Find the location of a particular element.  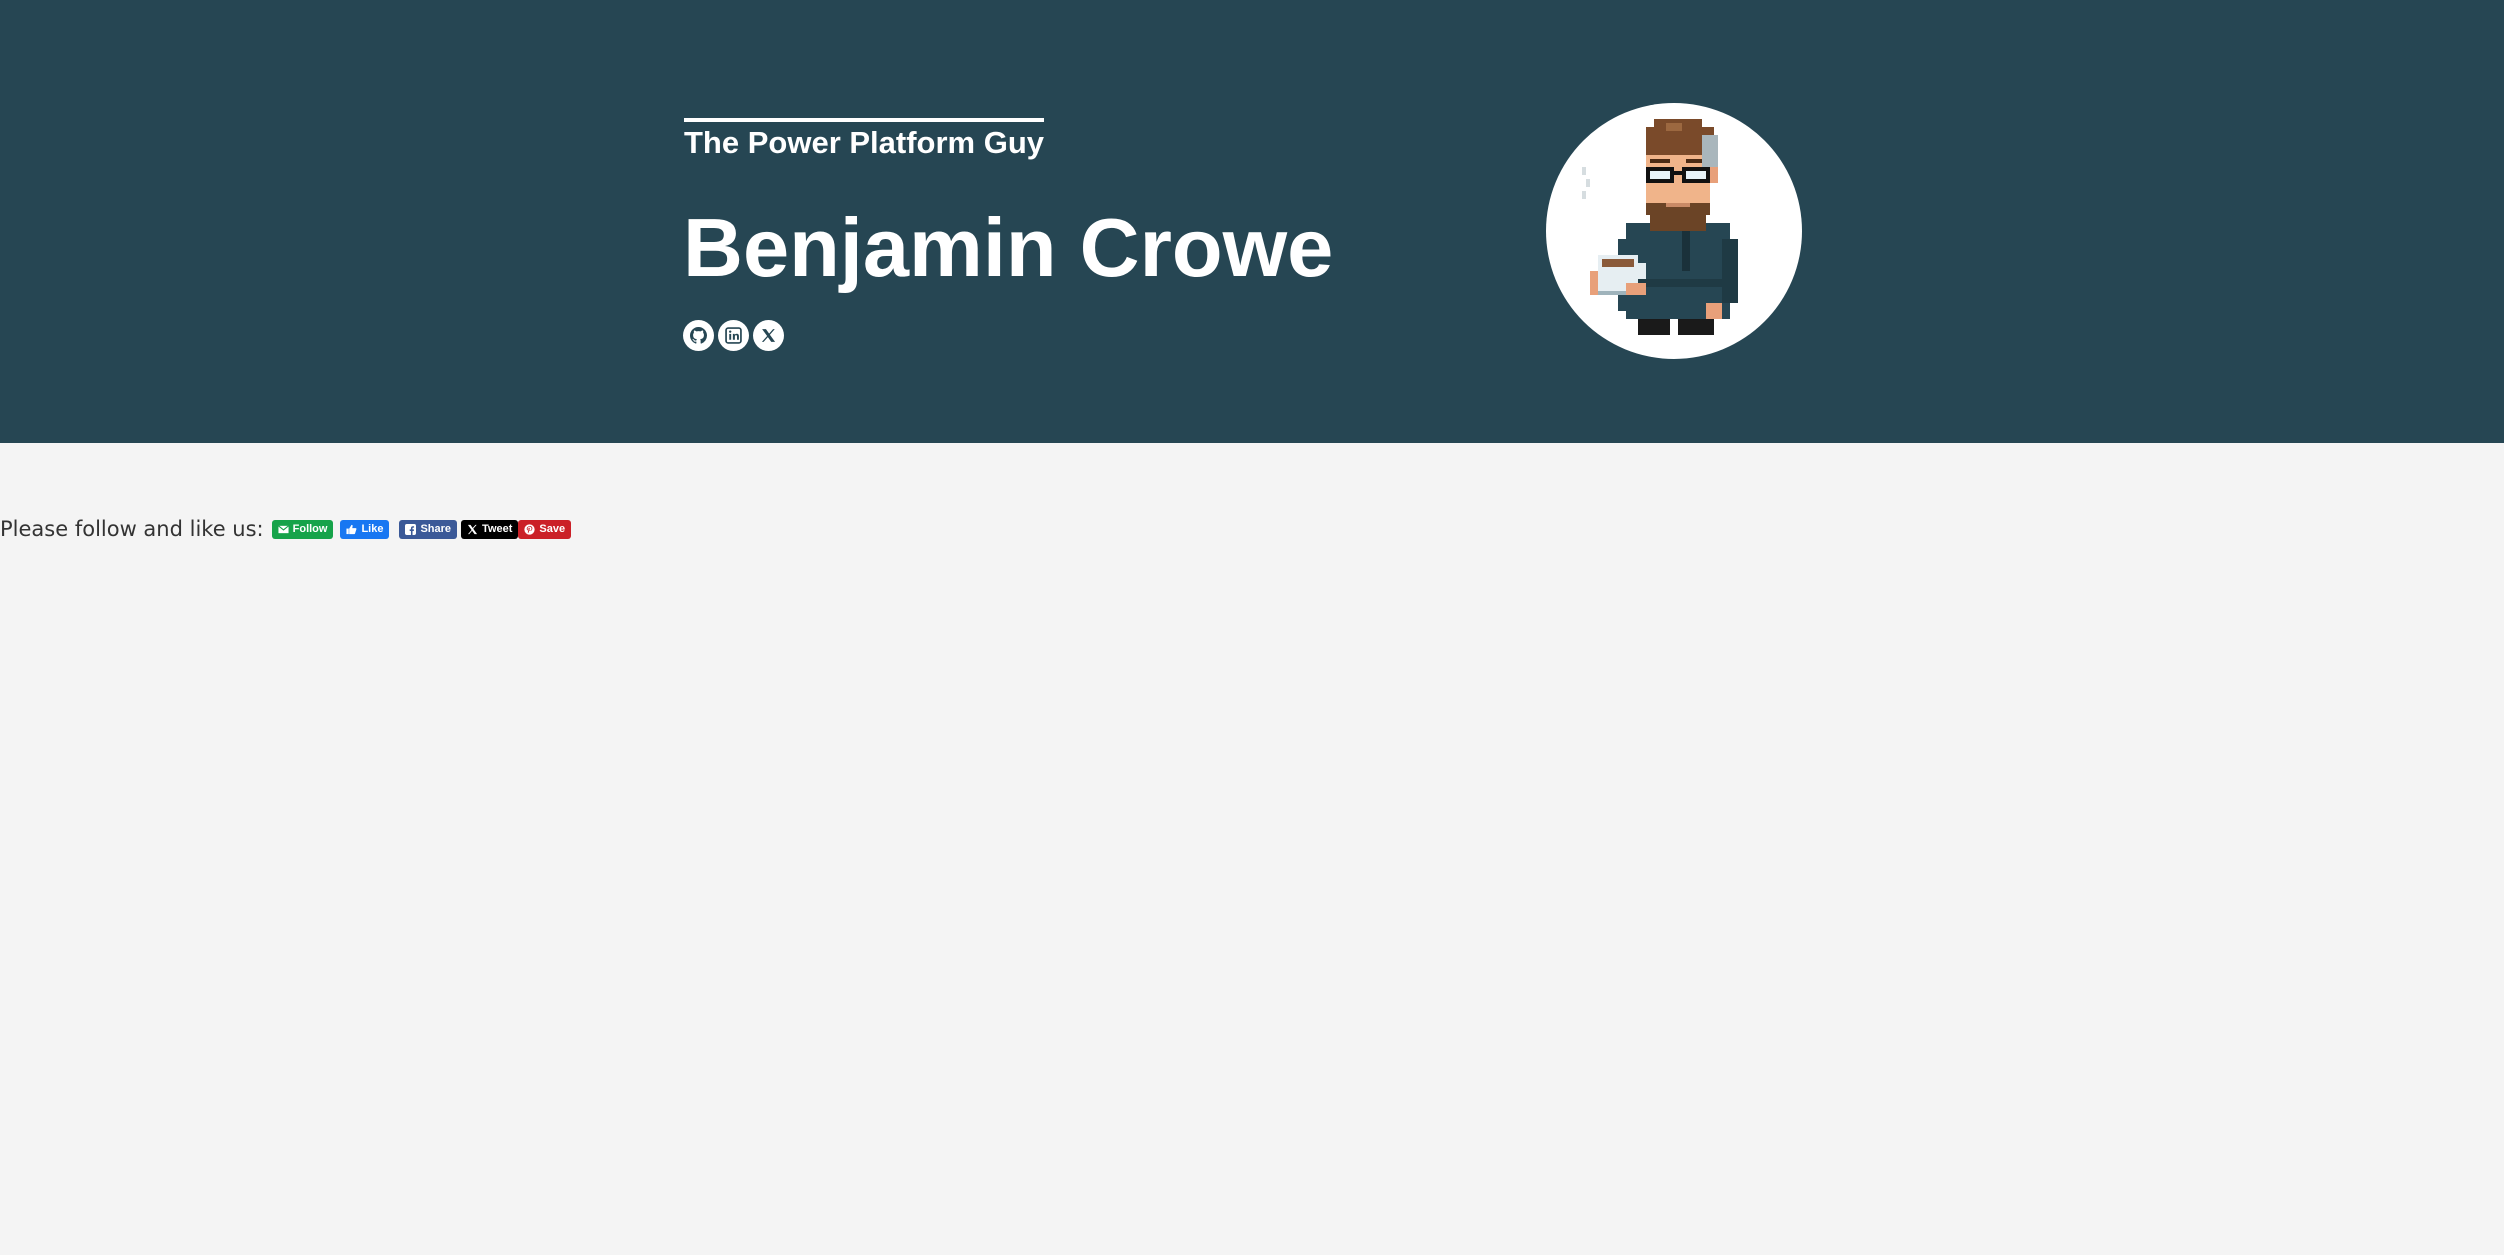

pinterest-save-button: Save is located at coordinates (545, 529).